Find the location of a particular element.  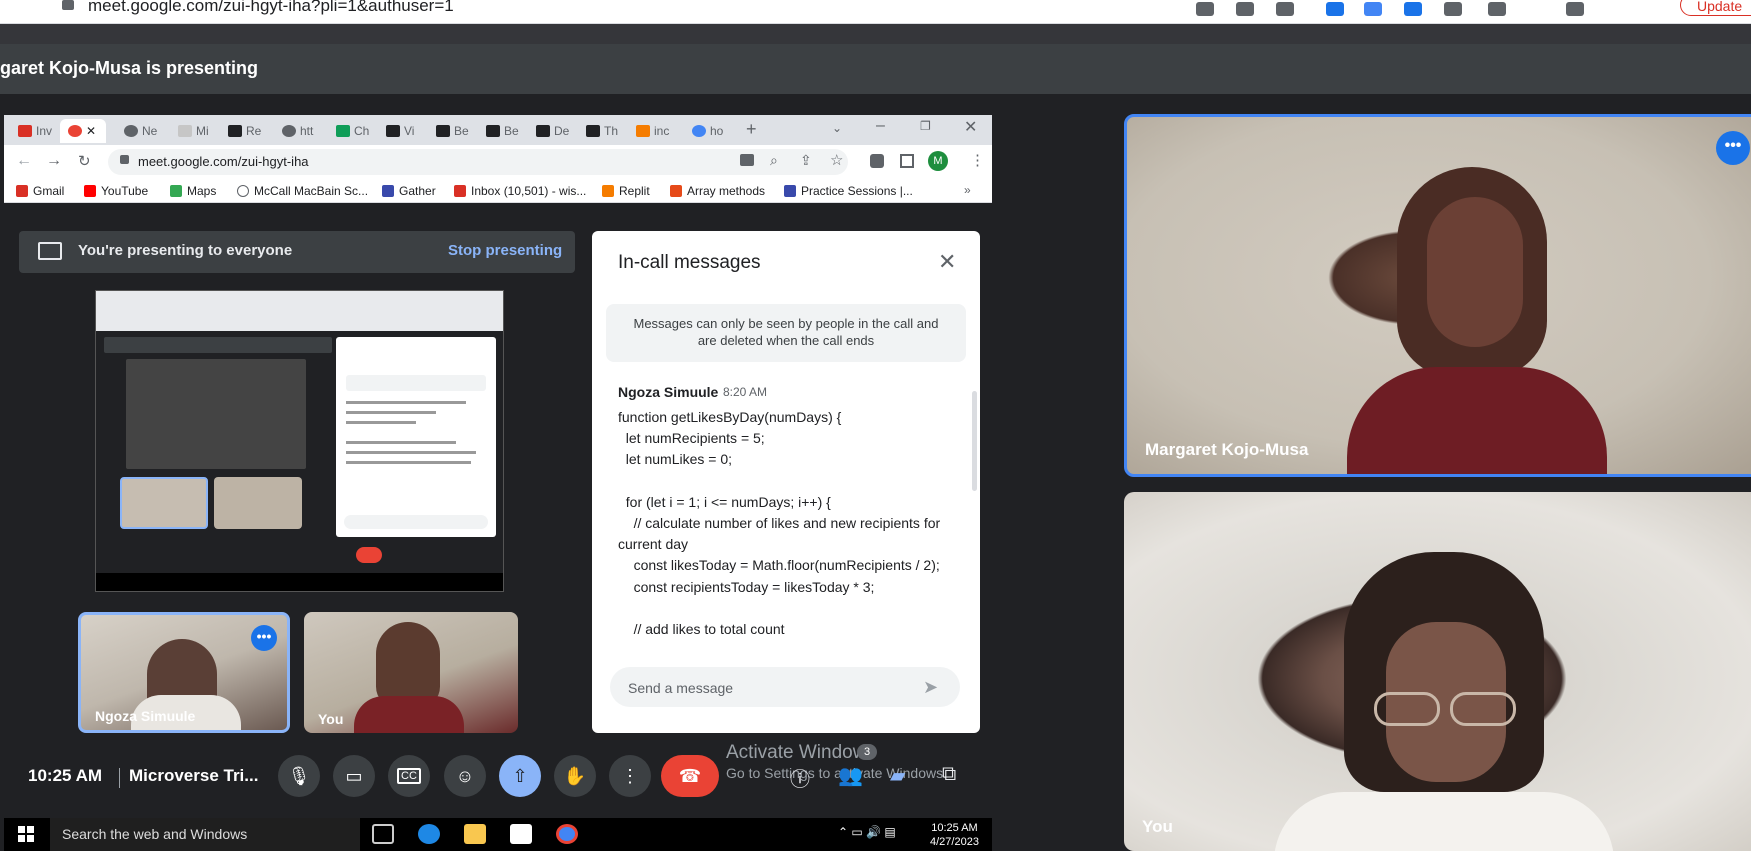

zoom-icon: ⌕ is located at coordinates (774, 160).